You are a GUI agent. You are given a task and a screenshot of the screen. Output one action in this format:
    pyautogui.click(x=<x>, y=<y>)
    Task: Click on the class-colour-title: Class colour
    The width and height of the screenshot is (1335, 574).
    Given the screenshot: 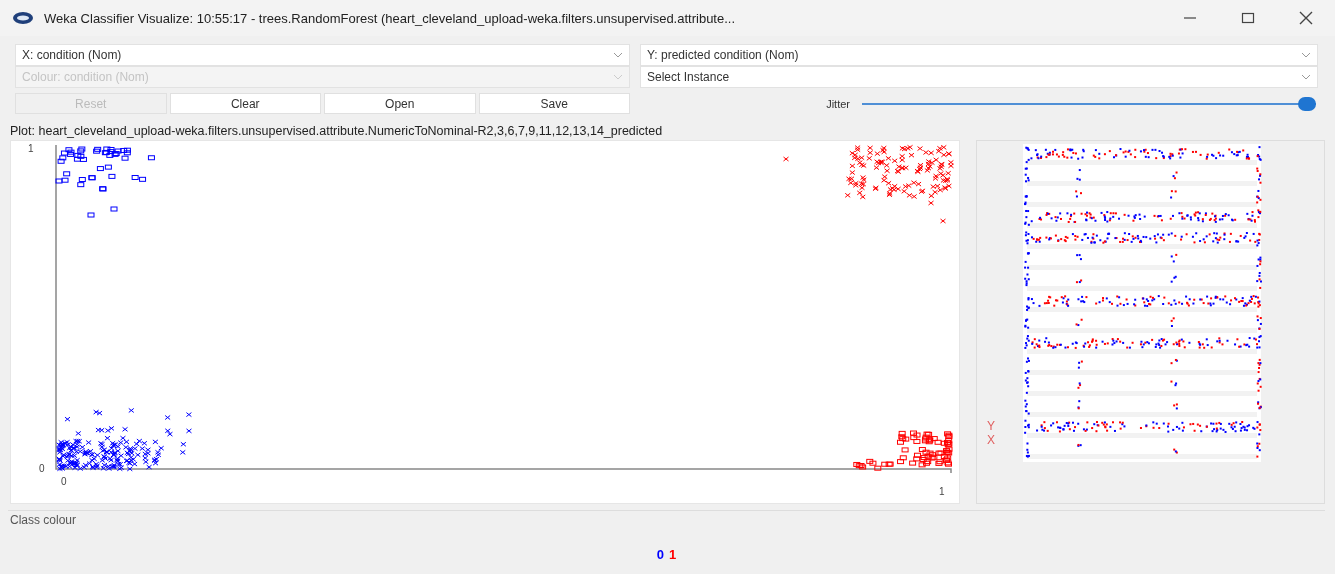 What is the action you would take?
    pyautogui.click(x=43, y=519)
    